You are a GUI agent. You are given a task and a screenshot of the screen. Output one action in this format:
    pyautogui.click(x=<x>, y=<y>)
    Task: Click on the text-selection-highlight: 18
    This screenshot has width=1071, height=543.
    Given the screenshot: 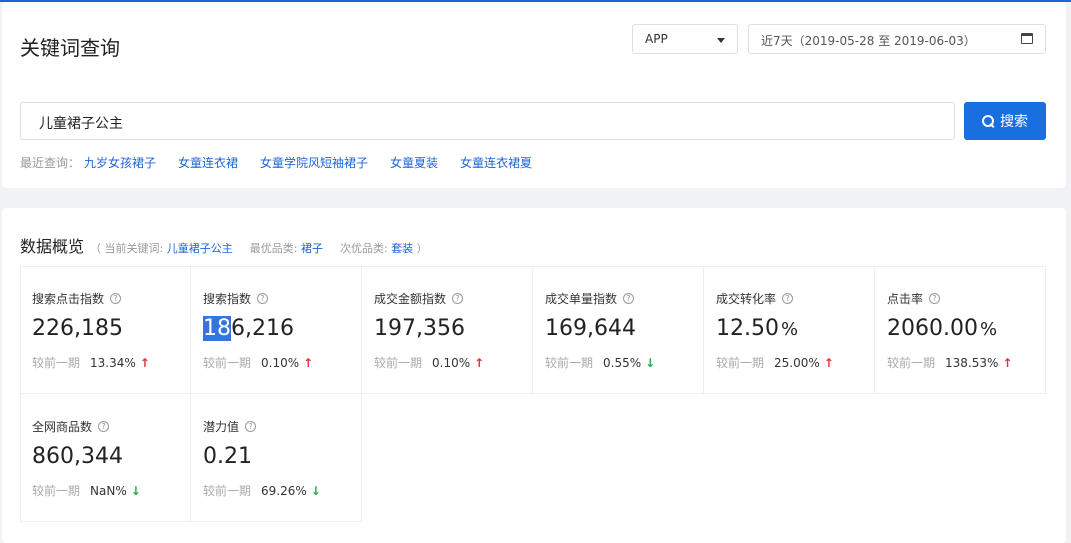 What is the action you would take?
    pyautogui.click(x=217, y=328)
    